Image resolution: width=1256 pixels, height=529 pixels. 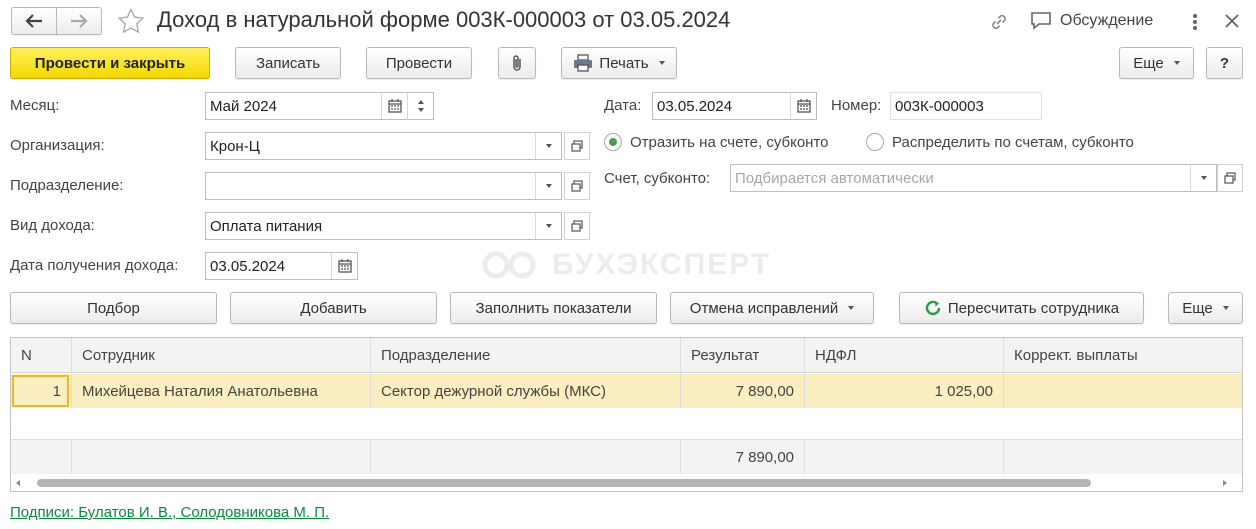 I want to click on column-header: Результат, so click(x=743, y=355).